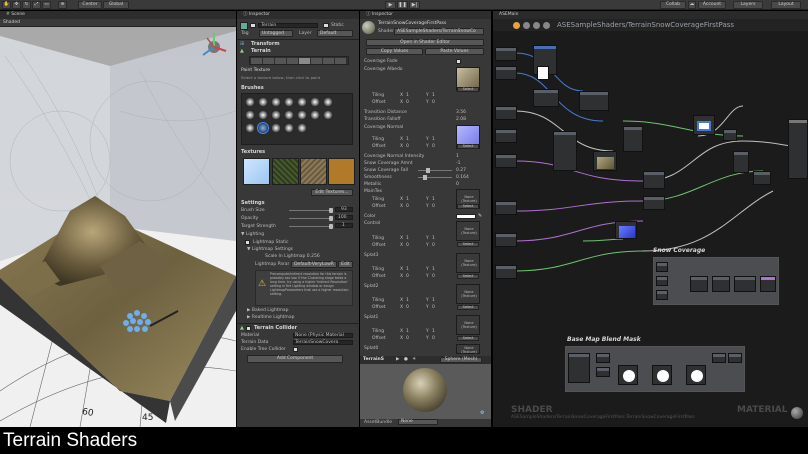 The height and width of the screenshot is (454, 808). What do you see at coordinates (797, 413) in the screenshot?
I see `material-preview-icon` at bounding box center [797, 413].